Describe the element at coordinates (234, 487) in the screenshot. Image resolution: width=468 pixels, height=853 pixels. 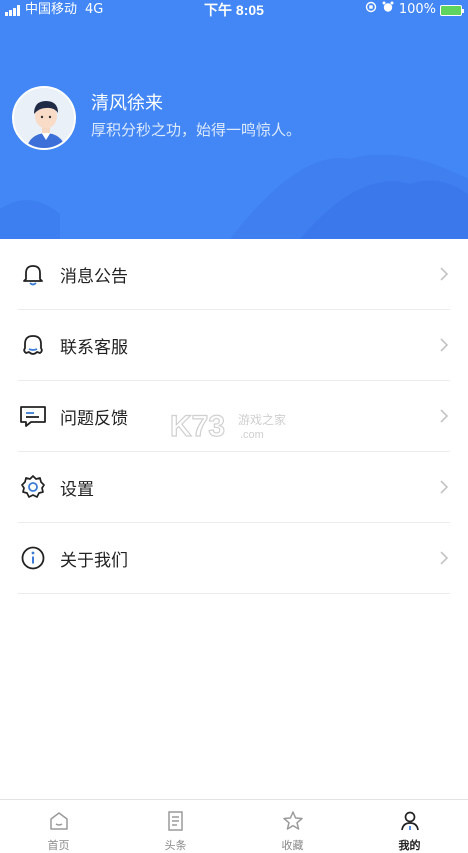
I see `menu-item-settings: 设置` at that location.